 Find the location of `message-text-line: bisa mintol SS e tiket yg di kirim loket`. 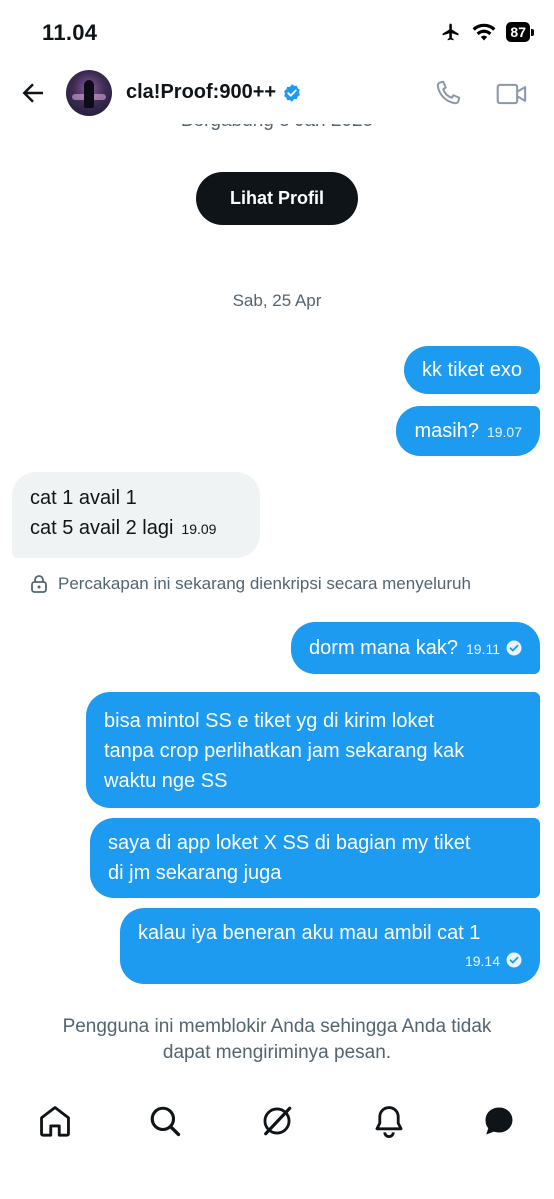

message-text-line: bisa mintol SS e tiket yg di kirim loket is located at coordinates (269, 721).